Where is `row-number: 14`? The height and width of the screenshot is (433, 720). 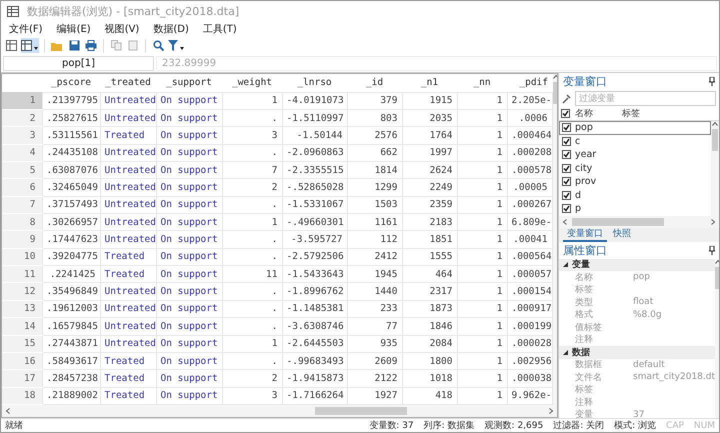
row-number: 14 is located at coordinates (22, 327).